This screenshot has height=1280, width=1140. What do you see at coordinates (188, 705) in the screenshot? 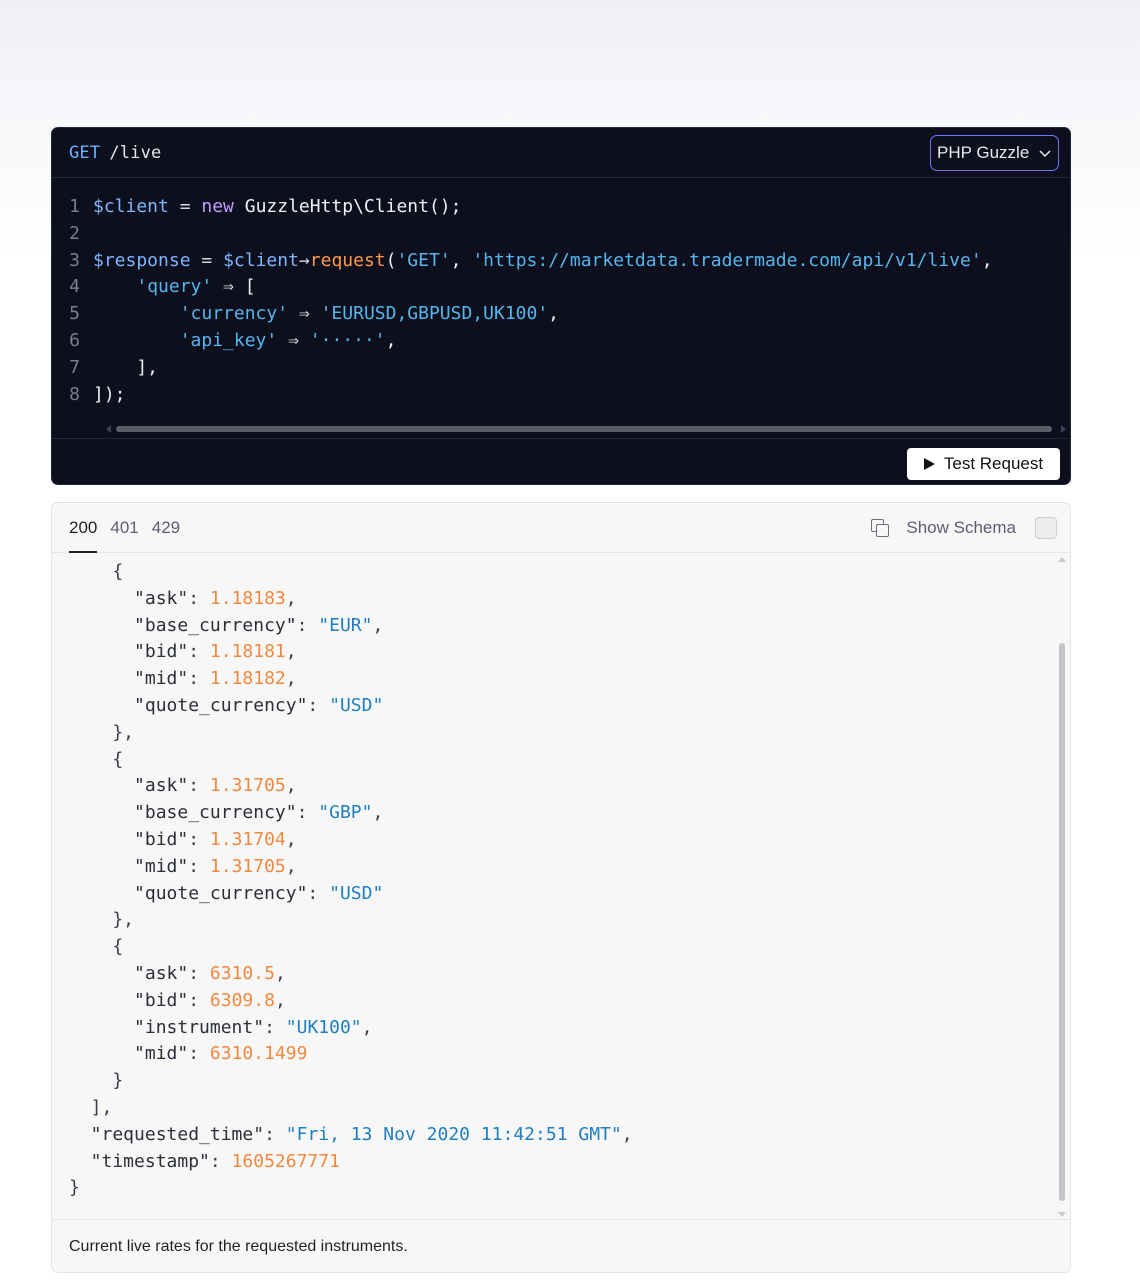
I see `json-token: "quote_currency"` at bounding box center [188, 705].